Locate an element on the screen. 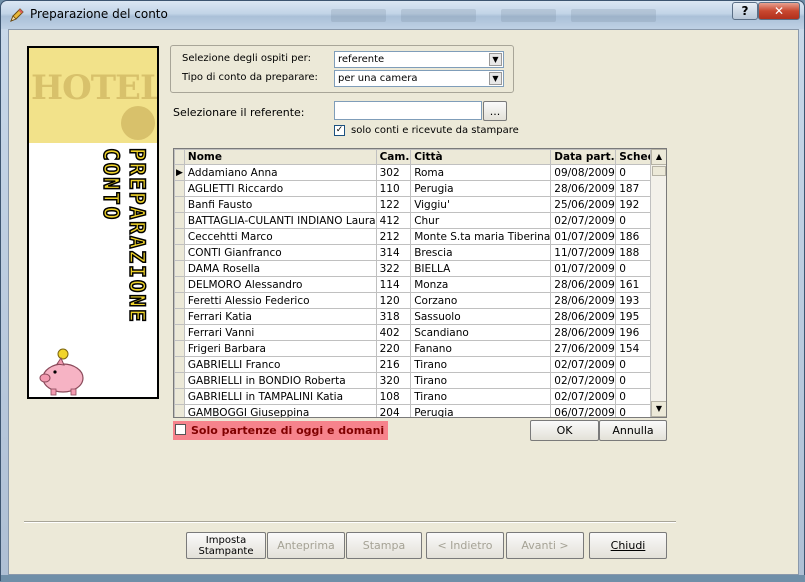  grid-scrollbar: ▲ ▼ is located at coordinates (658, 283).